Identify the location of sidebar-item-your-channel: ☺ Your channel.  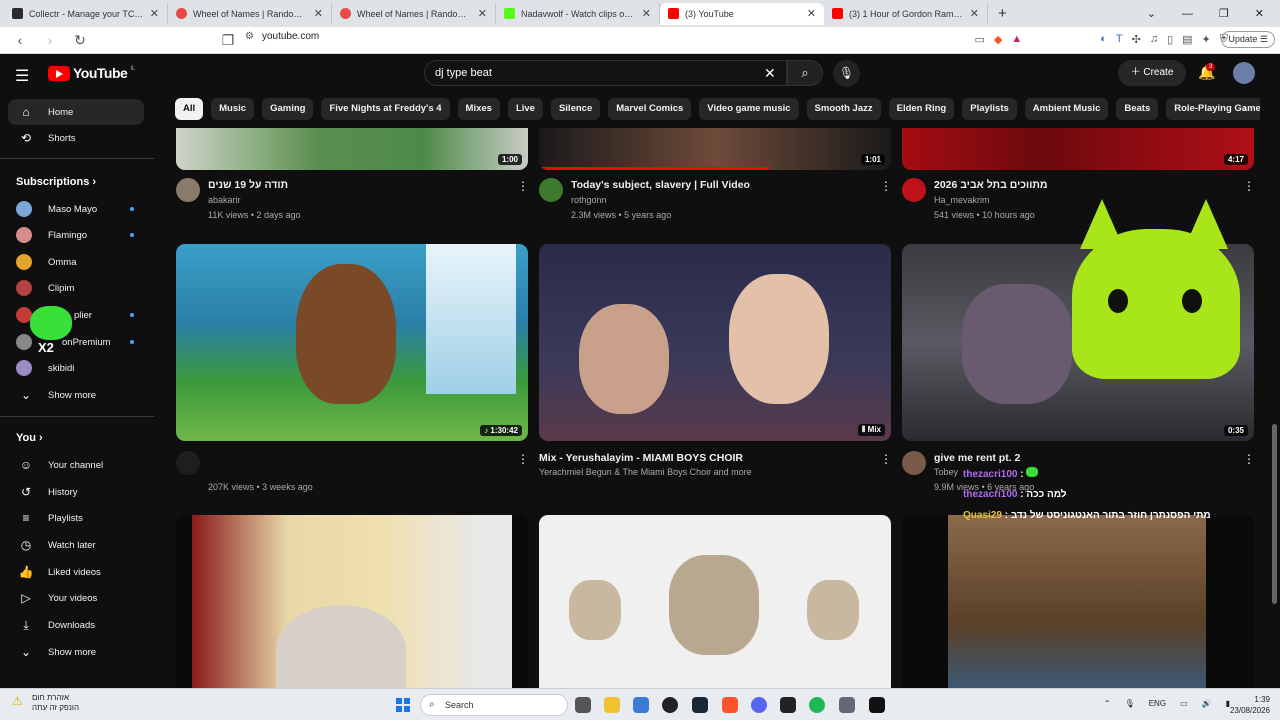
(76, 465).